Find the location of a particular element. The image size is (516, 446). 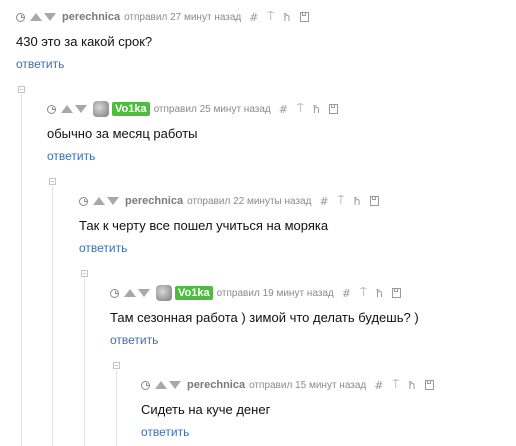

comment-header: perechnica отправил 27 минут назад # ⍑ ħ is located at coordinates (162, 17).